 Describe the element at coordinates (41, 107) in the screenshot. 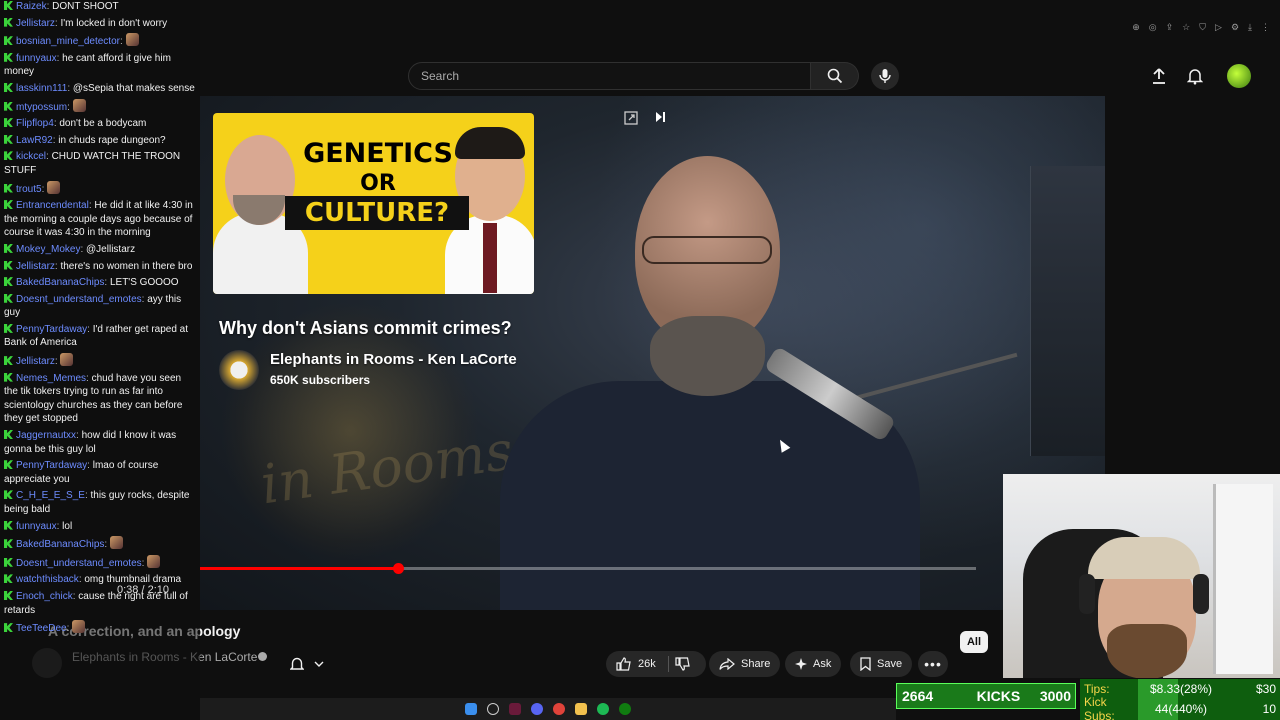

I see `chat-username: mtypossum` at that location.